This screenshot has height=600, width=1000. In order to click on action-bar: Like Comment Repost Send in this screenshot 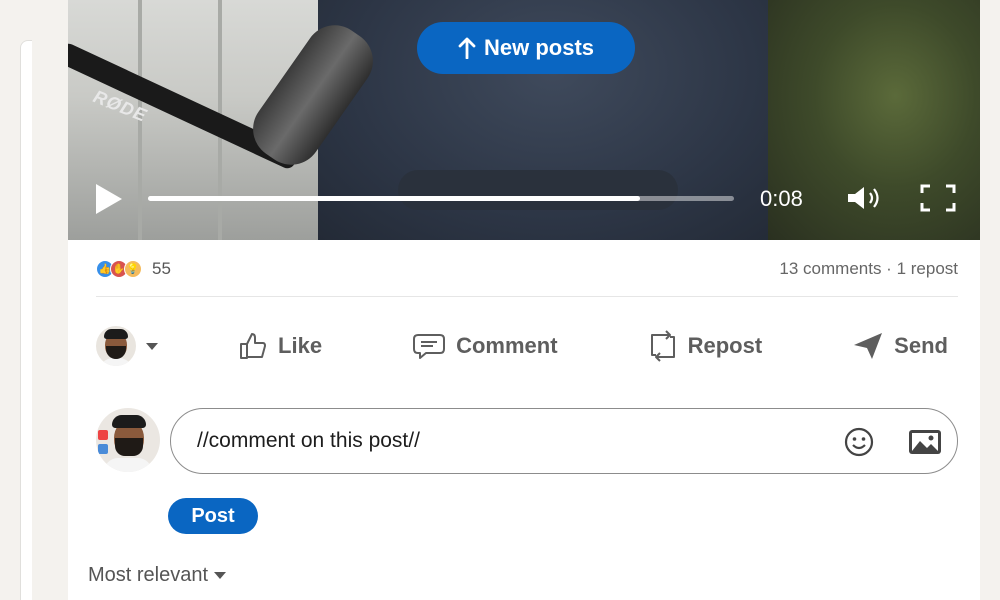, I will do `click(527, 346)`.